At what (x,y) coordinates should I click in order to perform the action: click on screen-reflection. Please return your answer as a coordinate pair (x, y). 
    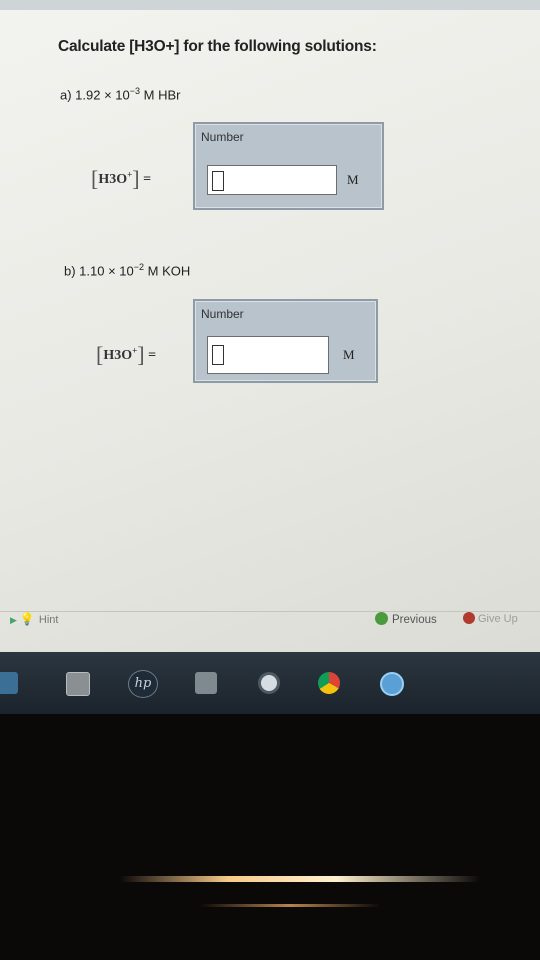
    Looking at the image, I should click on (300, 879).